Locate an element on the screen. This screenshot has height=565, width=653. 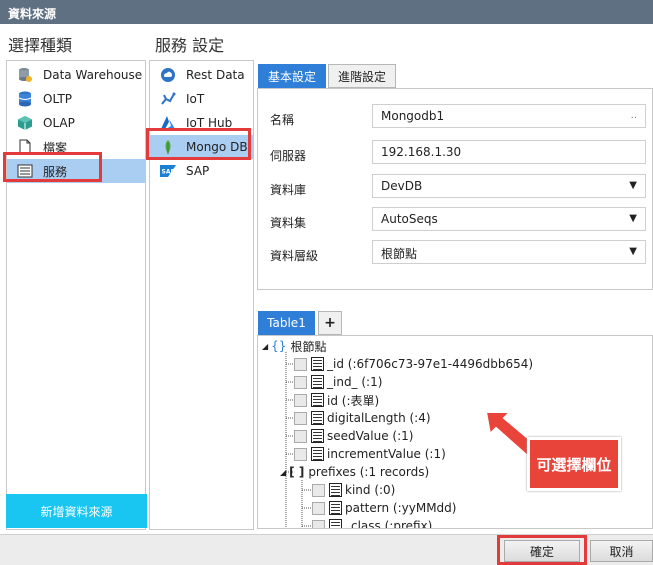
service-item-iot: IoT is located at coordinates (201, 99).